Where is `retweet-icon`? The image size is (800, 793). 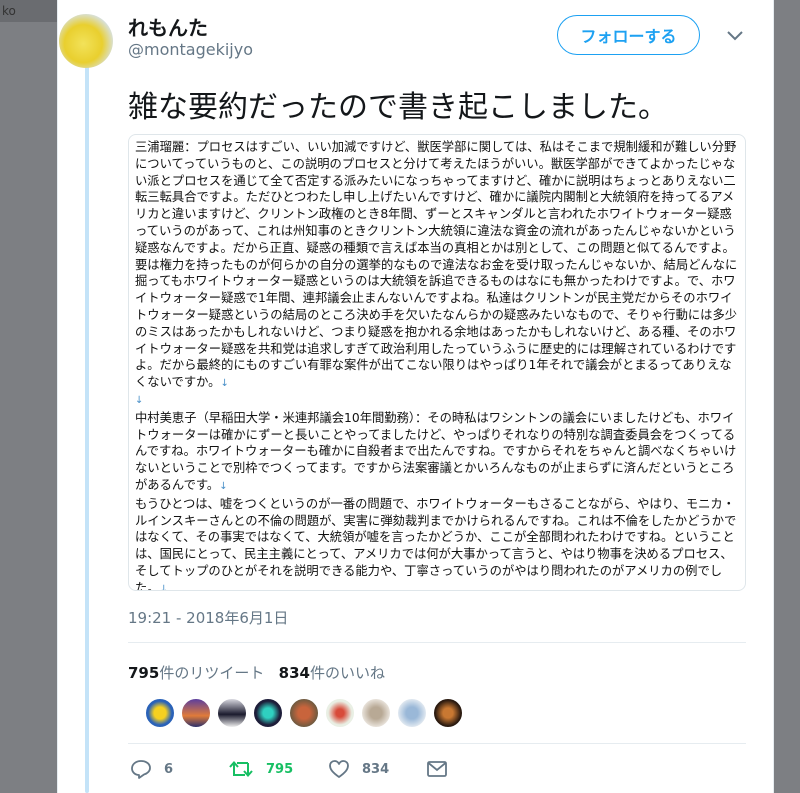 retweet-icon is located at coordinates (241, 769).